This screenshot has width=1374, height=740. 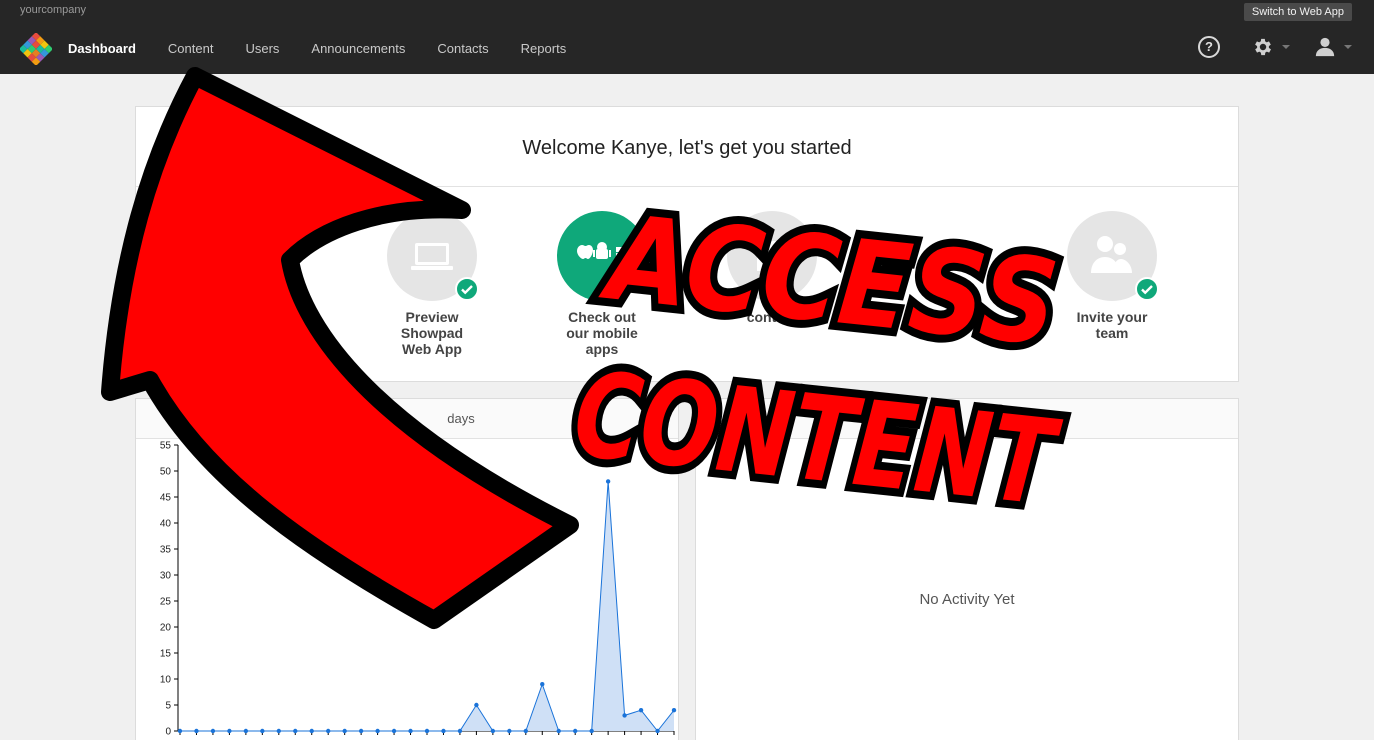 What do you see at coordinates (166, 576) in the screenshot?
I see `y-tick-label: 30` at bounding box center [166, 576].